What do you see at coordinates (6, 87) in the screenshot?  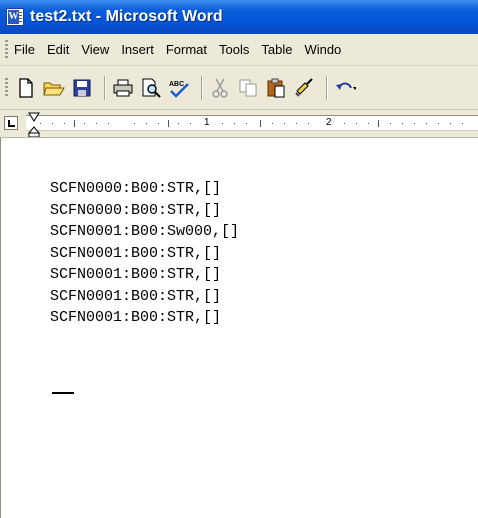 I see `toolbar-grip-handle` at bounding box center [6, 87].